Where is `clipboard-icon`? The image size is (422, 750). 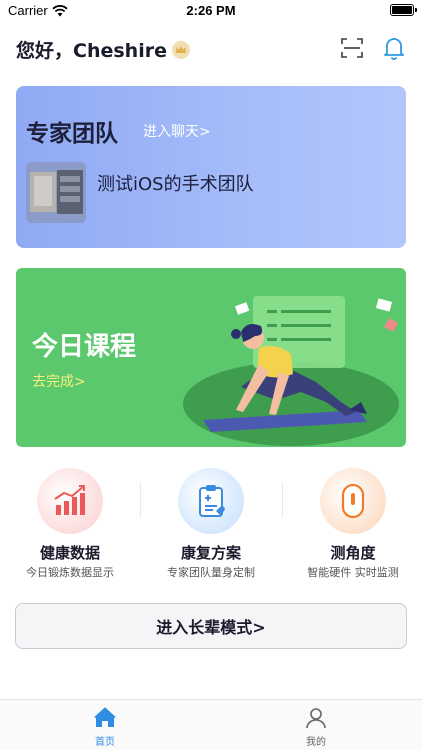
clipboard-icon is located at coordinates (212, 501).